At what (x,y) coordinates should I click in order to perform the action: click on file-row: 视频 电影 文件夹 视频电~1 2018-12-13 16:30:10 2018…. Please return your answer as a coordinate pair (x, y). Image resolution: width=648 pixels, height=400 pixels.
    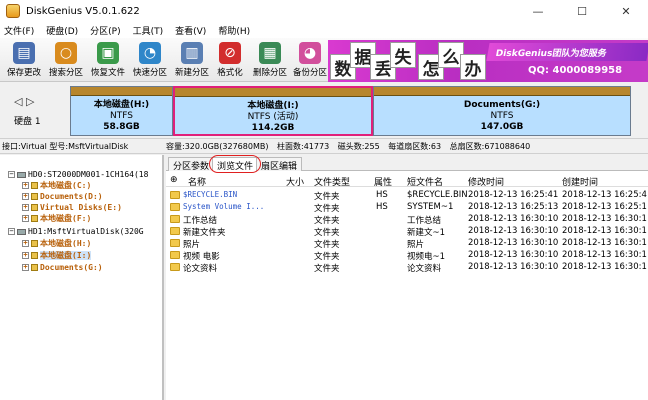
    Looking at the image, I should click on (407, 255).